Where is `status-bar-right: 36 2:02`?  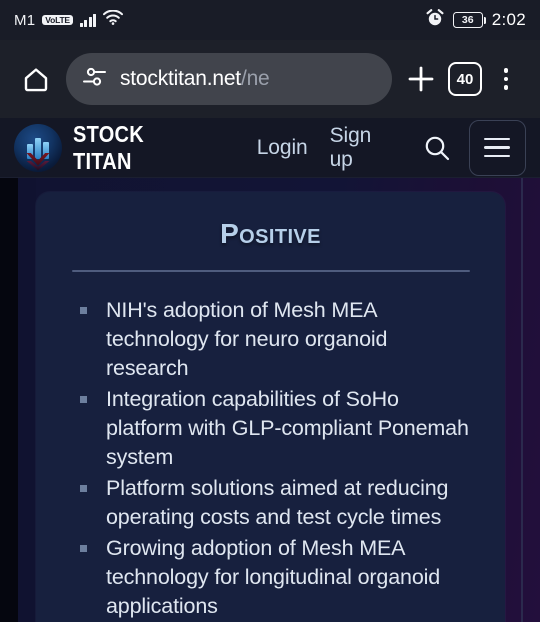 status-bar-right: 36 2:02 is located at coordinates (476, 20).